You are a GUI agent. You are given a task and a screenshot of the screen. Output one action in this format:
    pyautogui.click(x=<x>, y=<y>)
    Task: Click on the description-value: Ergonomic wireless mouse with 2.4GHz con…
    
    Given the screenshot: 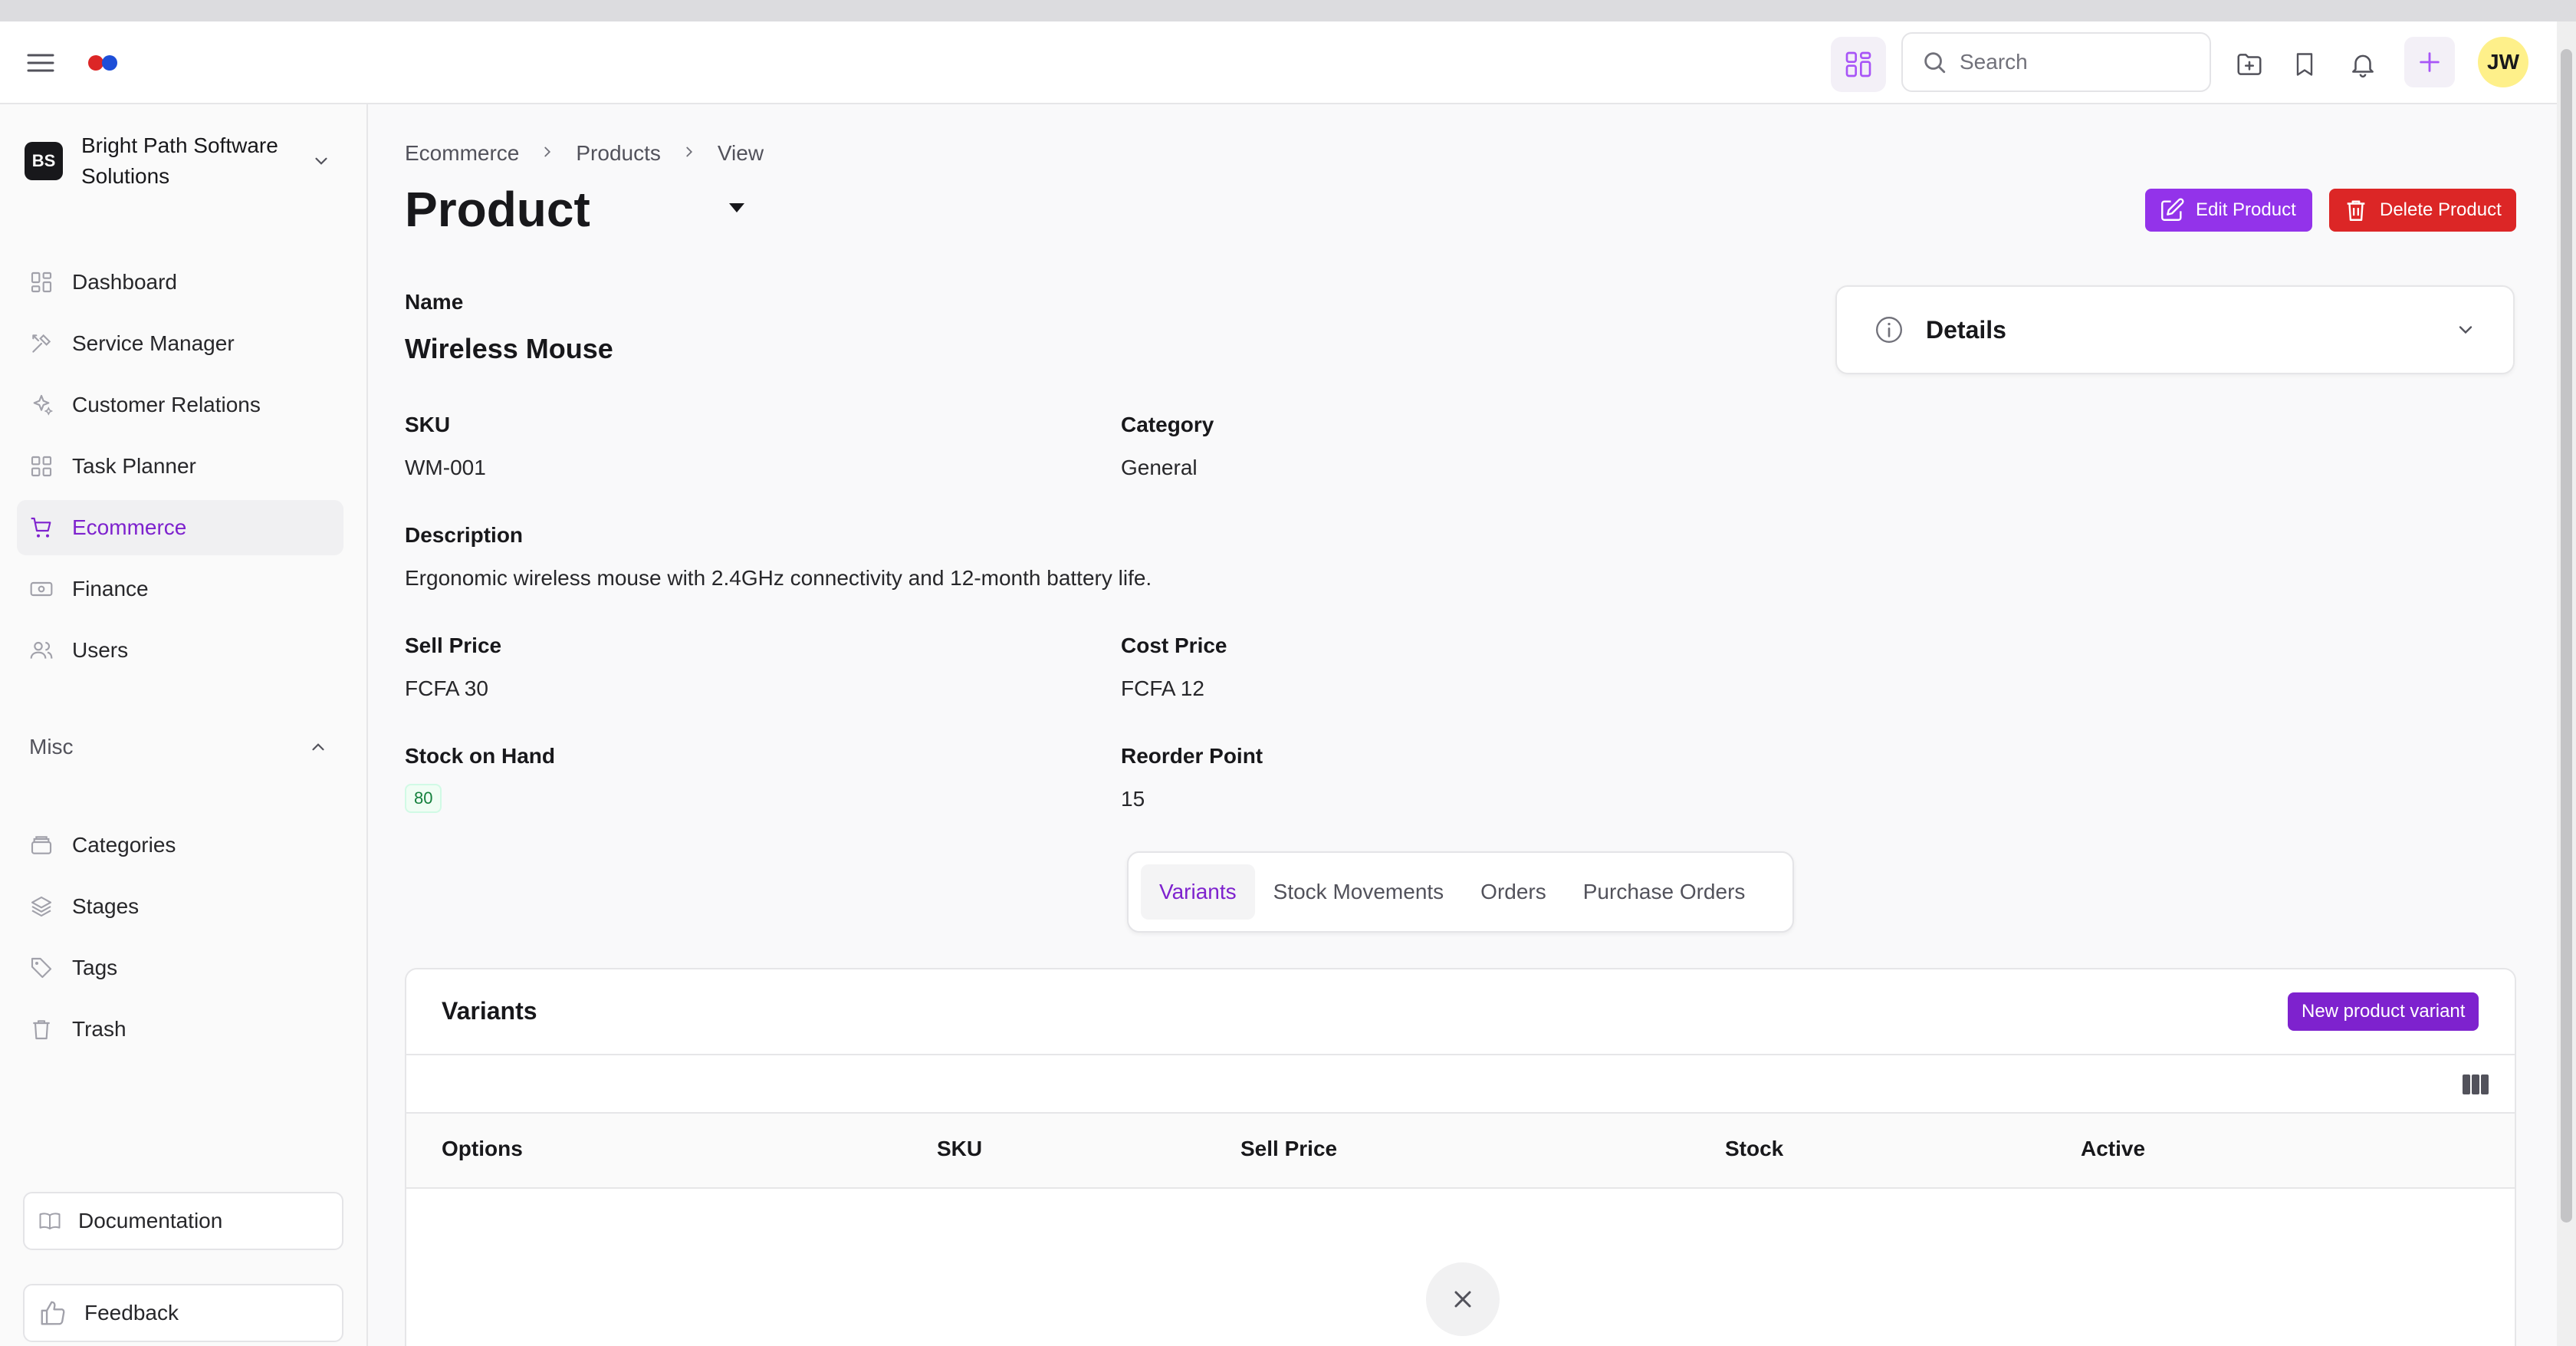 What is the action you would take?
    pyautogui.click(x=778, y=578)
    